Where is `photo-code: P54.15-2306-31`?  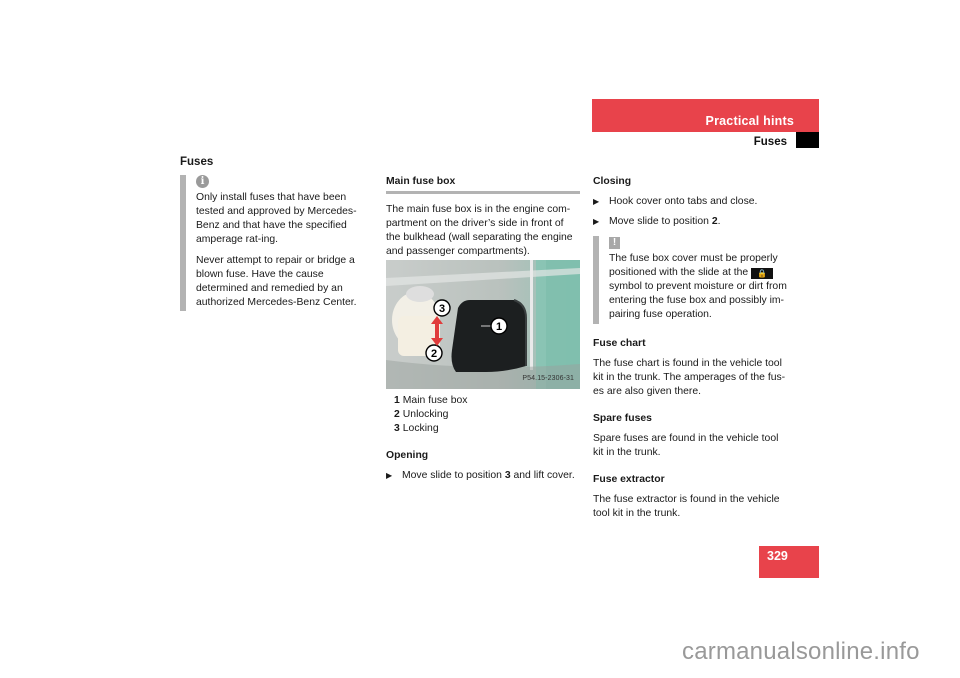
photo-code: P54.15-2306-31 is located at coordinates (548, 378).